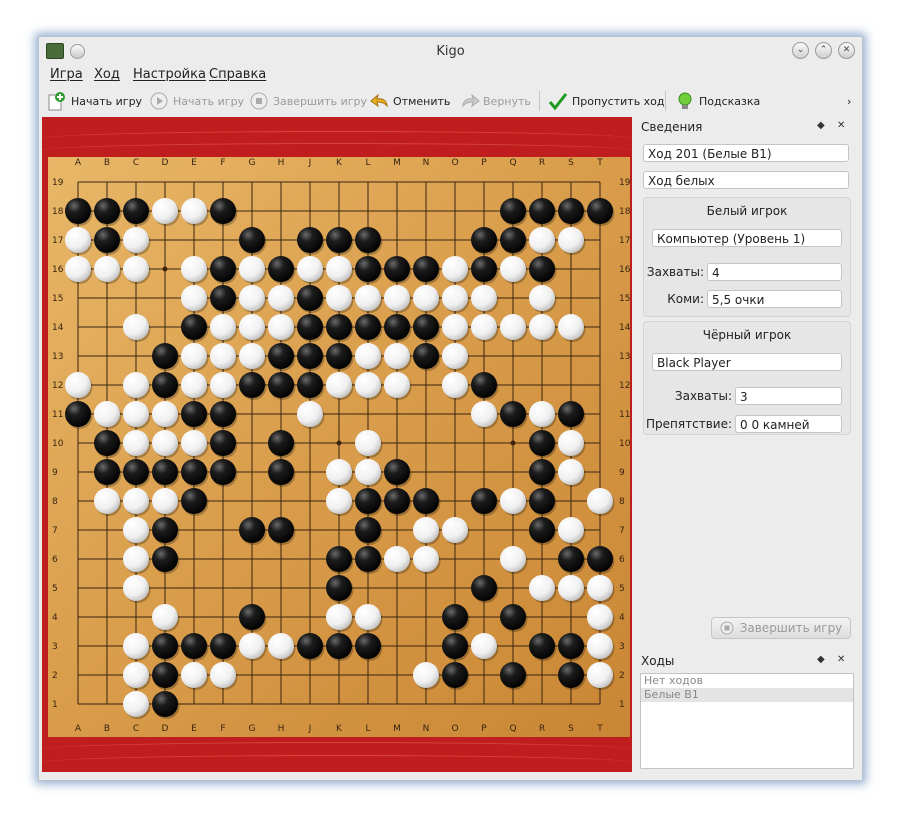 The image size is (900, 817). What do you see at coordinates (169, 74) in the screenshot?
I see `menu-settings: Настройка` at bounding box center [169, 74].